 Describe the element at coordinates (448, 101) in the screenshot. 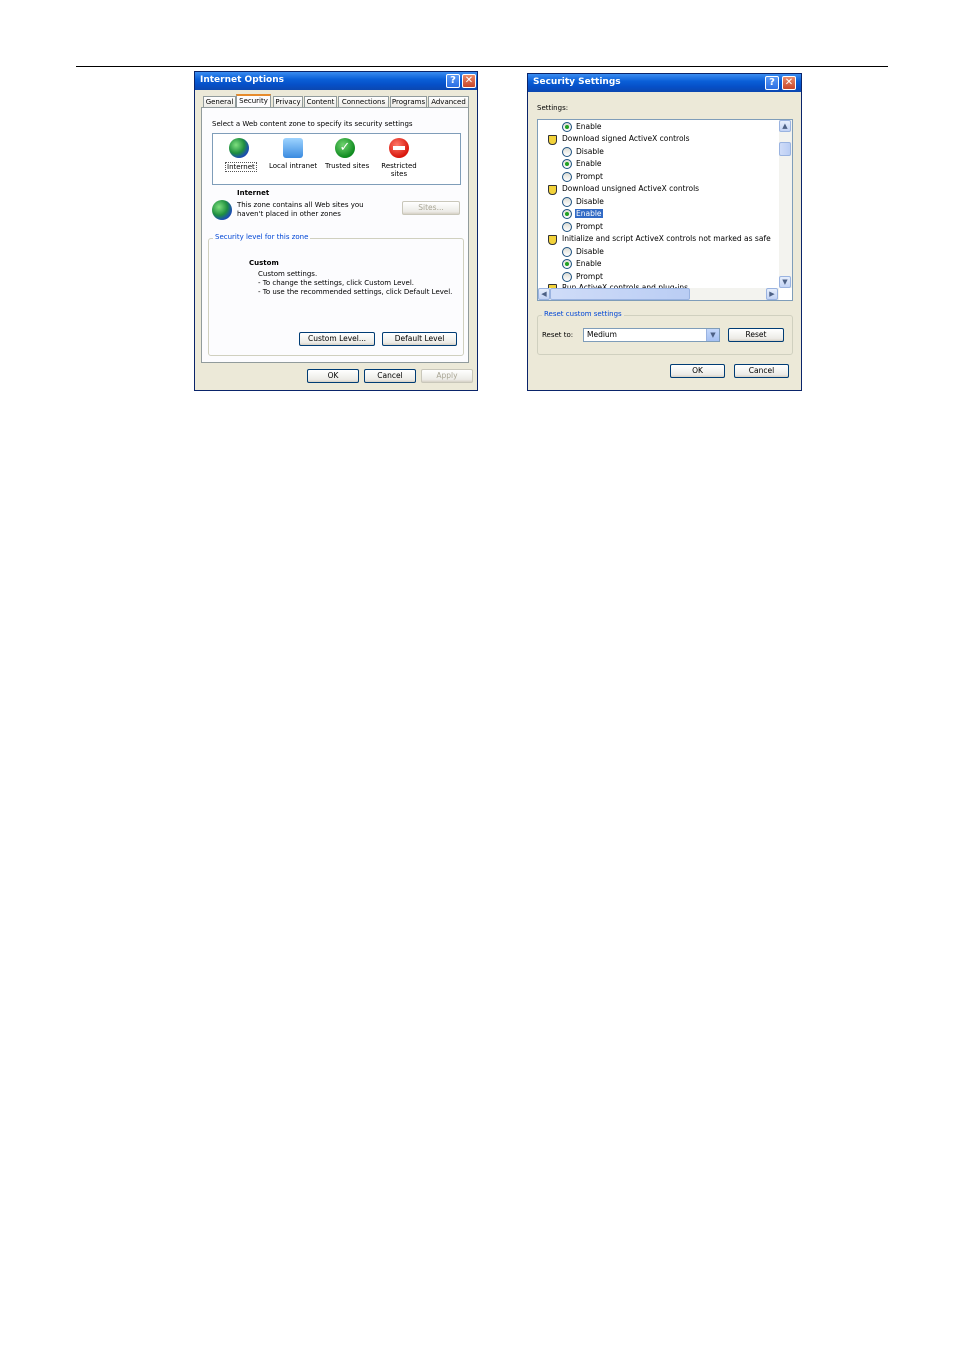

I see `tab-advanced: Advanced` at that location.